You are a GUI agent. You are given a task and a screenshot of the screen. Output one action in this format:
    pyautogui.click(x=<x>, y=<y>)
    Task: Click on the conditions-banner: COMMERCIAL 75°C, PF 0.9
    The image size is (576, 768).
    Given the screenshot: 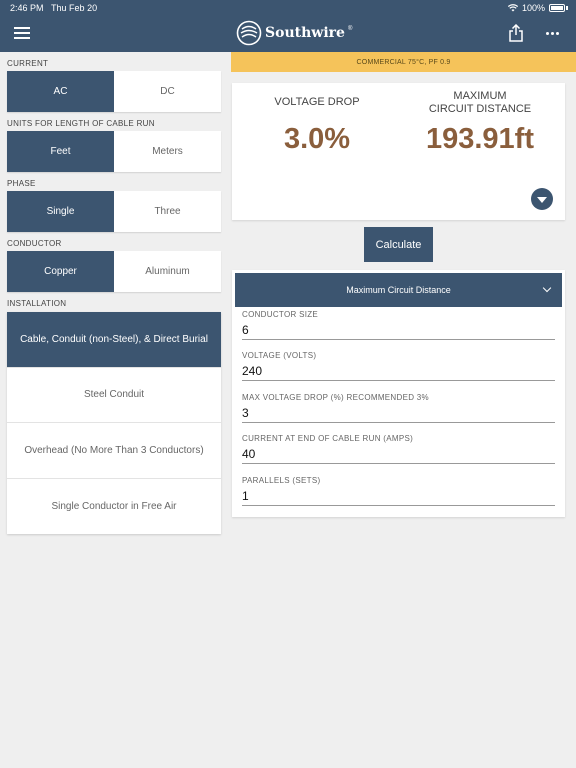 What is the action you would take?
    pyautogui.click(x=403, y=62)
    